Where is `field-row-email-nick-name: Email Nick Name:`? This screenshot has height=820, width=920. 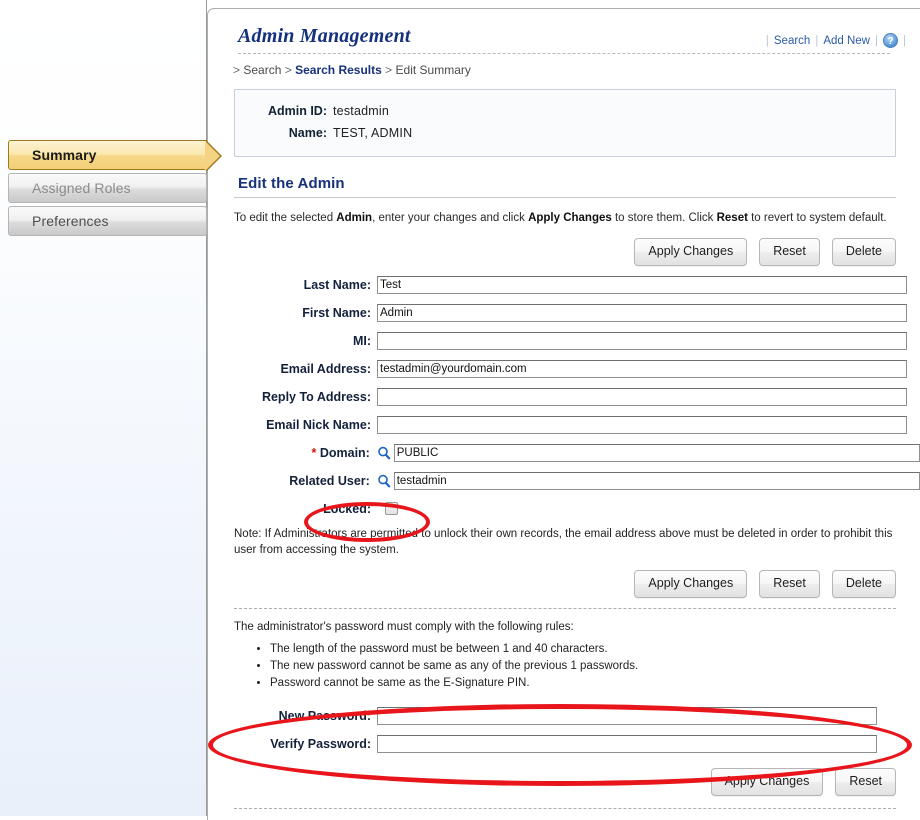
field-row-email-nick-name: Email Nick Name: is located at coordinates (564, 424).